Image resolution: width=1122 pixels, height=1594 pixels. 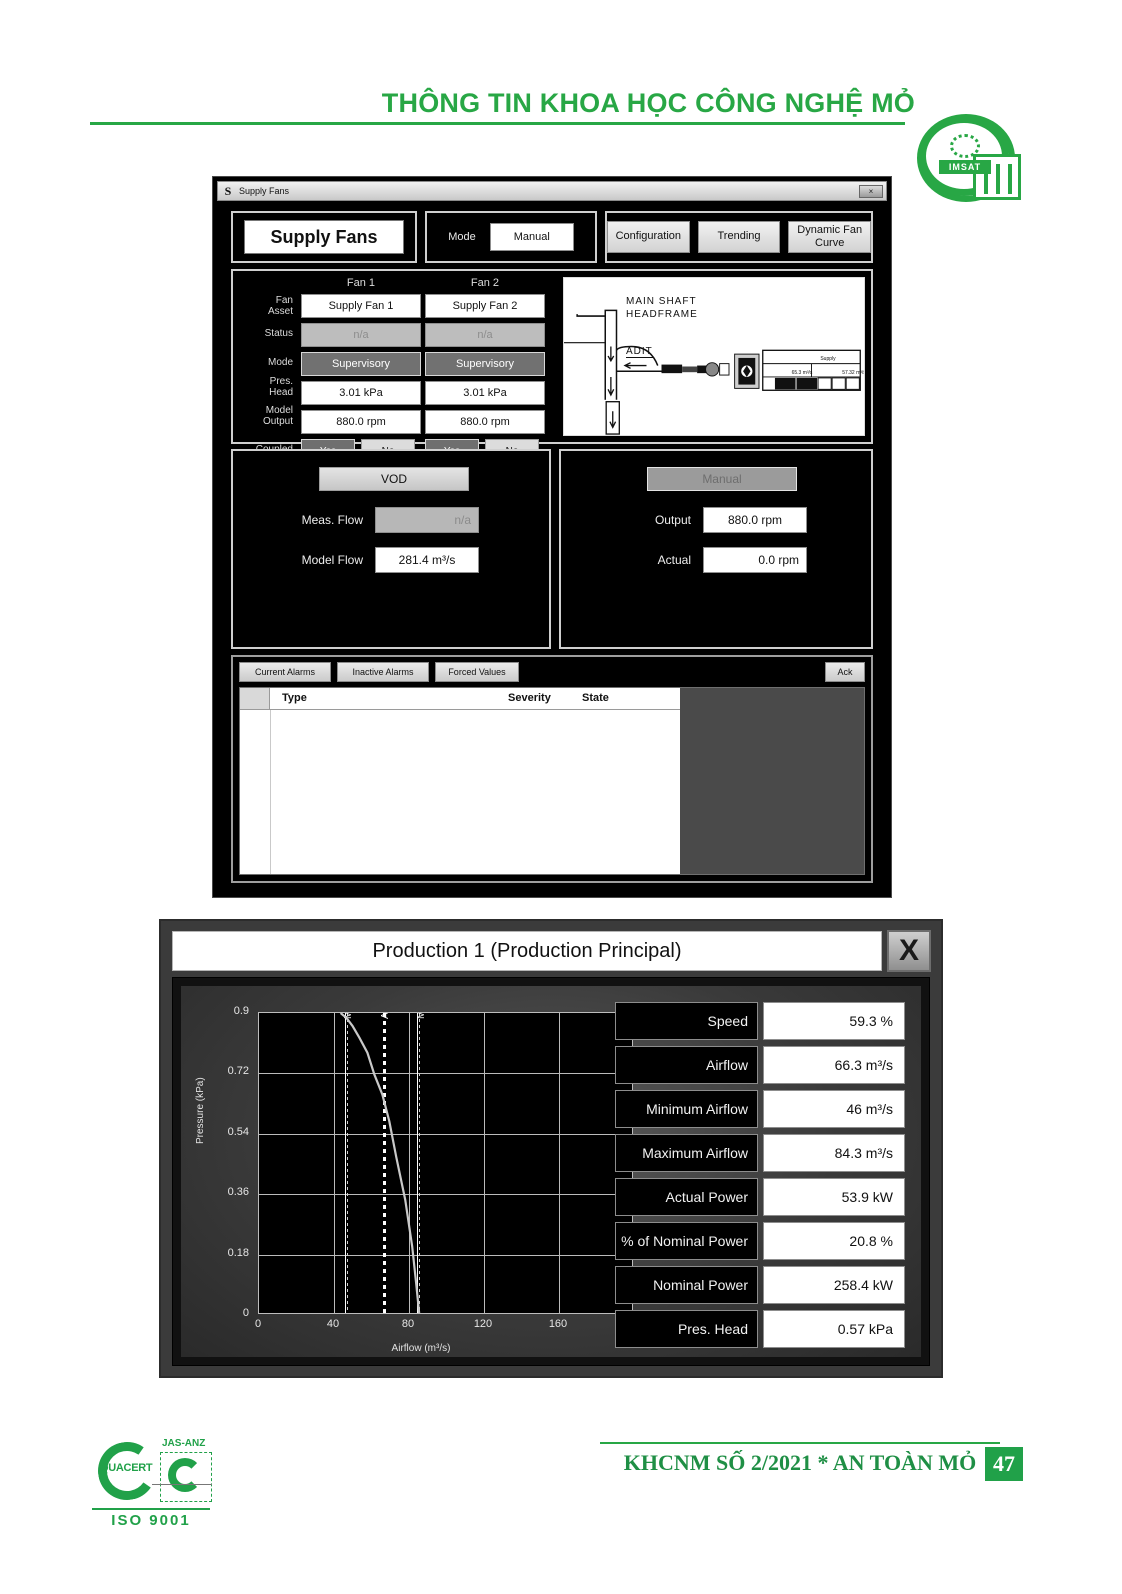 What do you see at coordinates (672, 520) in the screenshot?
I see `output-label: Output` at bounding box center [672, 520].